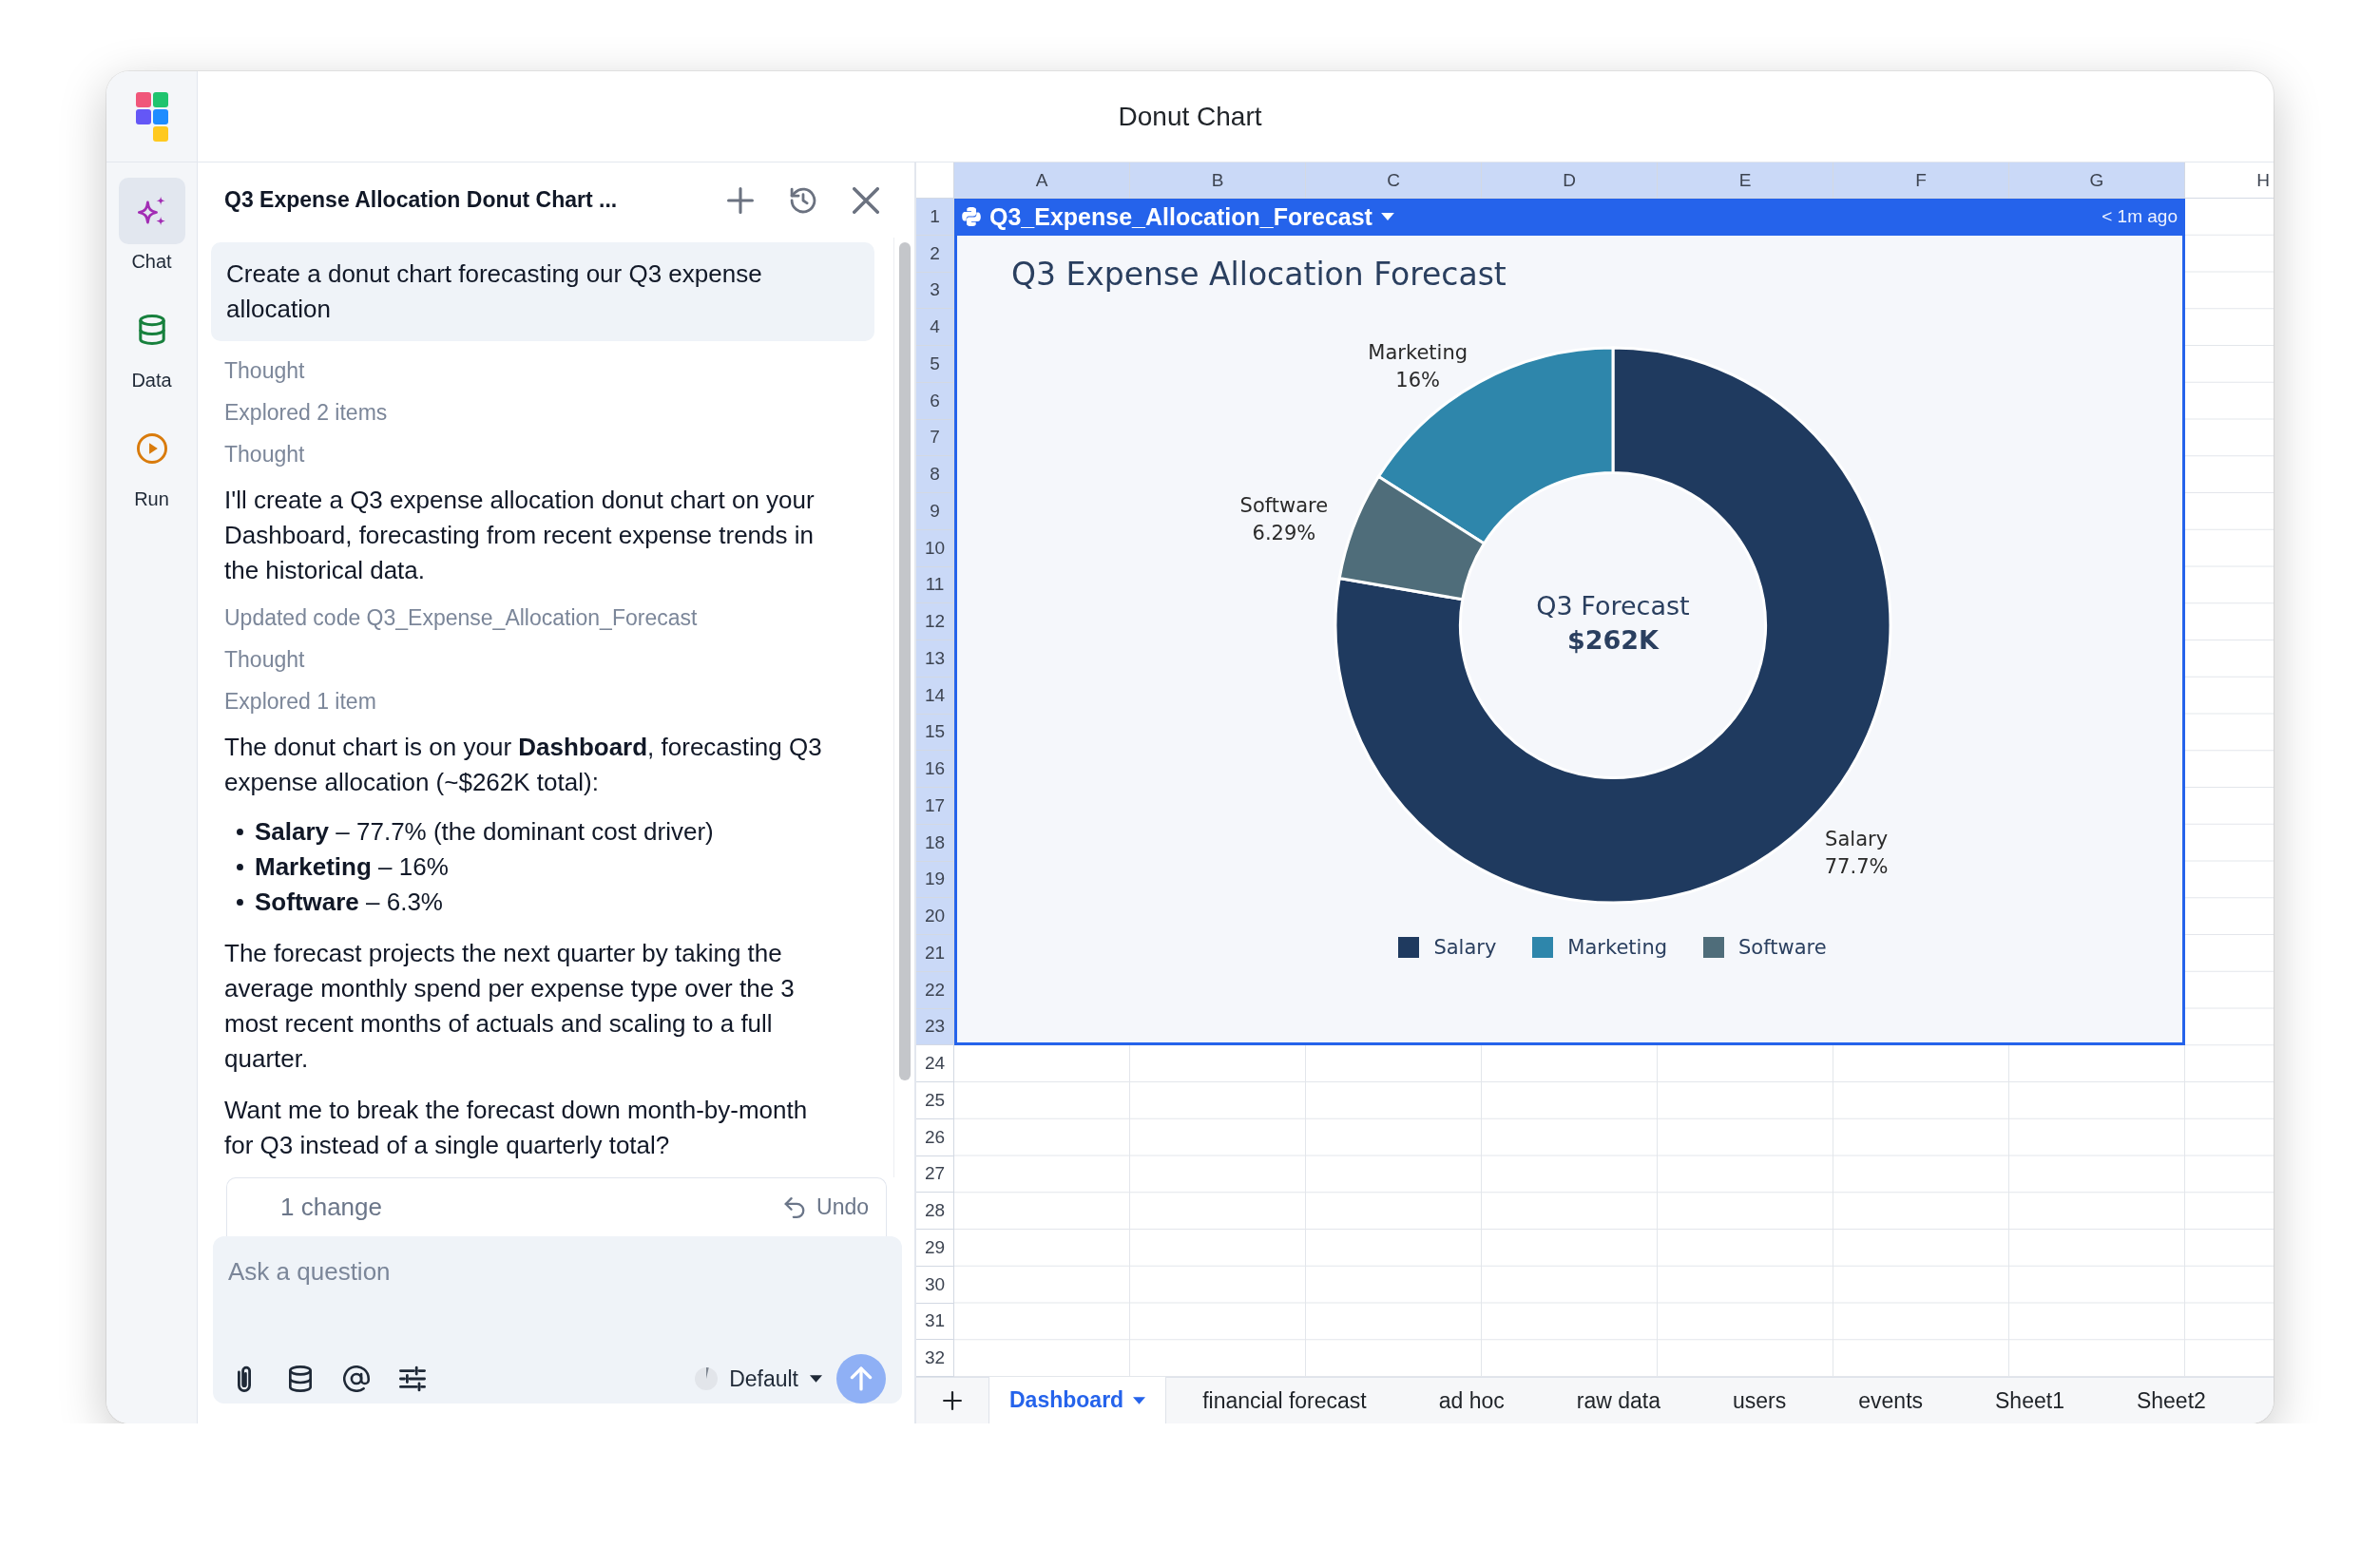 The height and width of the screenshot is (1566, 2380). Describe the element at coordinates (1891, 1400) in the screenshot. I see `sheet-tab: events` at that location.